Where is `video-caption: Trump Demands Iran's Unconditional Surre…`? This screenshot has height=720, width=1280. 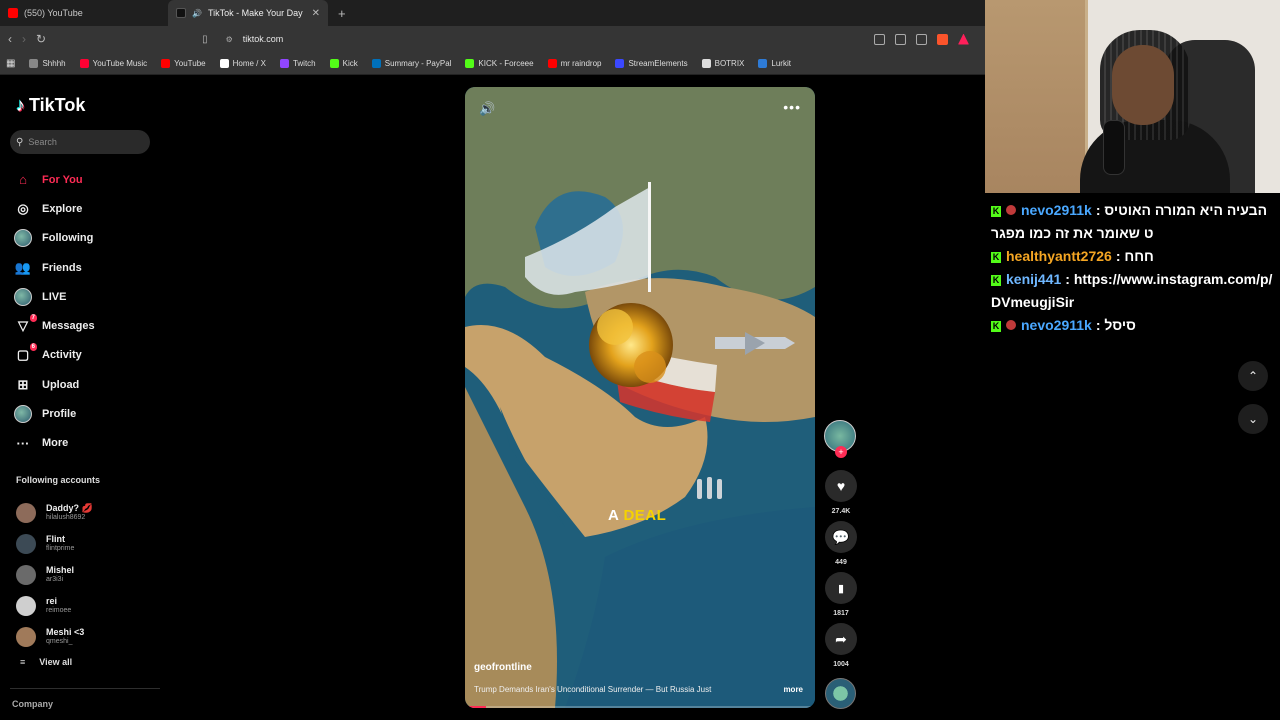
video-caption: Trump Demands Iran's Unconditional Surre… is located at coordinates (593, 689).